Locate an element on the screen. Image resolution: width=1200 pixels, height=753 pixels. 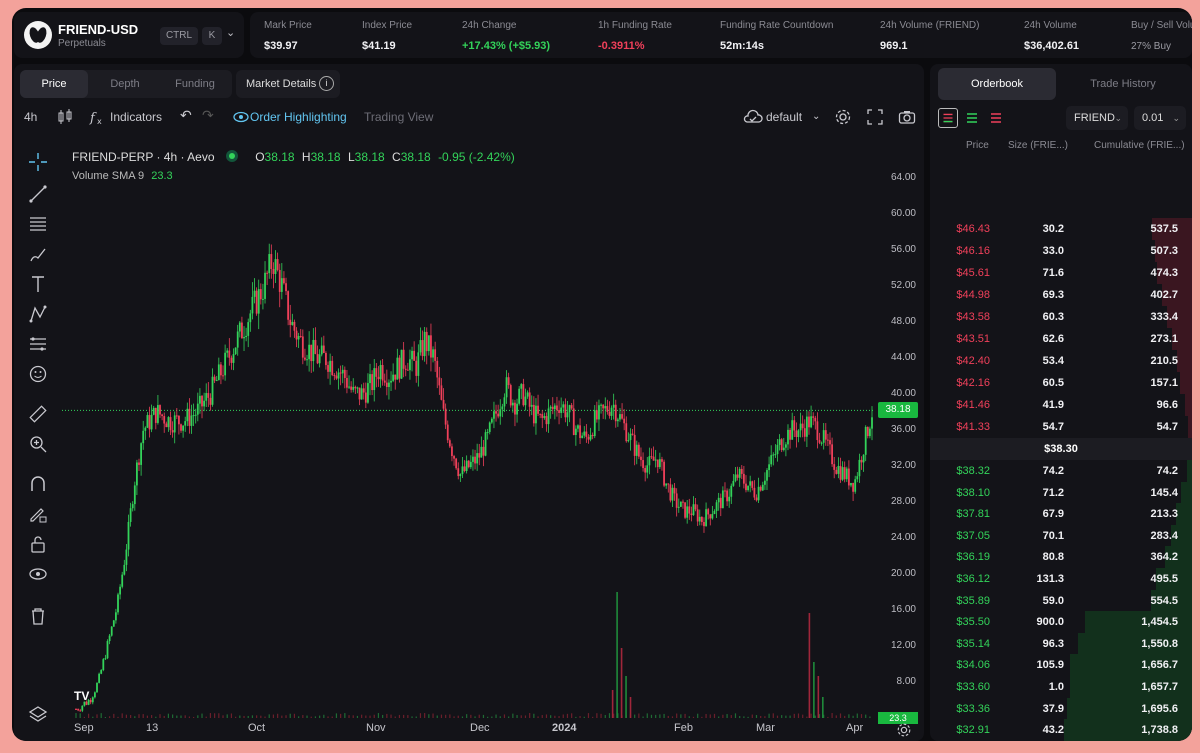
bid-row: $36.12 131.3 495.5 is located at coordinates (1061, 579).